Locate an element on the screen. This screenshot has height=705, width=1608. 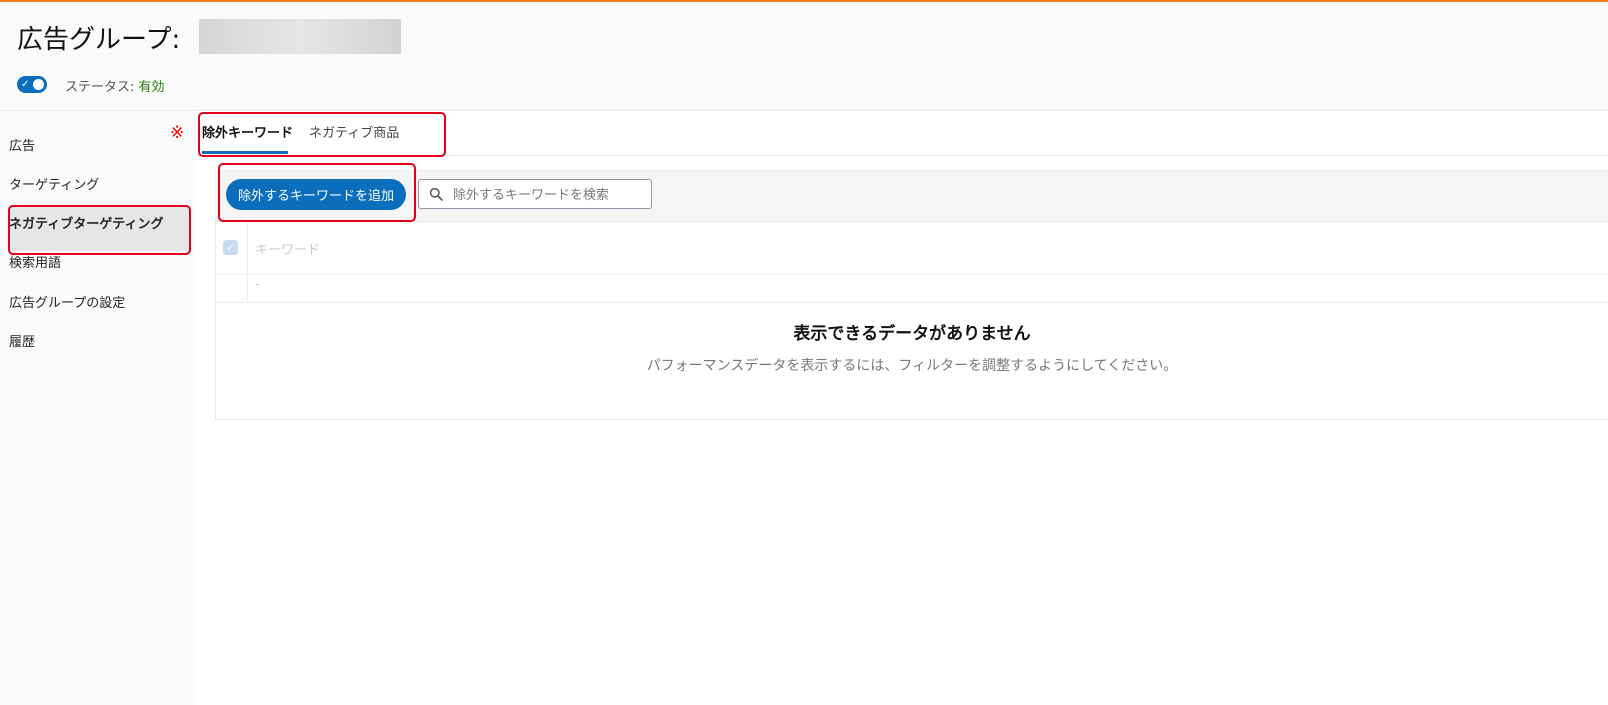
empty-state-title: 表示できるデータがありません is located at coordinates (912, 334).